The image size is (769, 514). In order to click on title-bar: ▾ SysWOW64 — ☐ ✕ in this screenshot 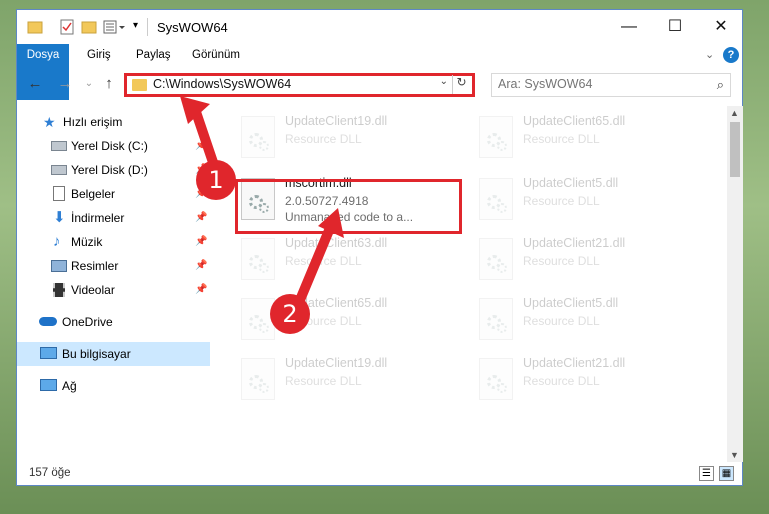, I will do `click(379, 27)`.